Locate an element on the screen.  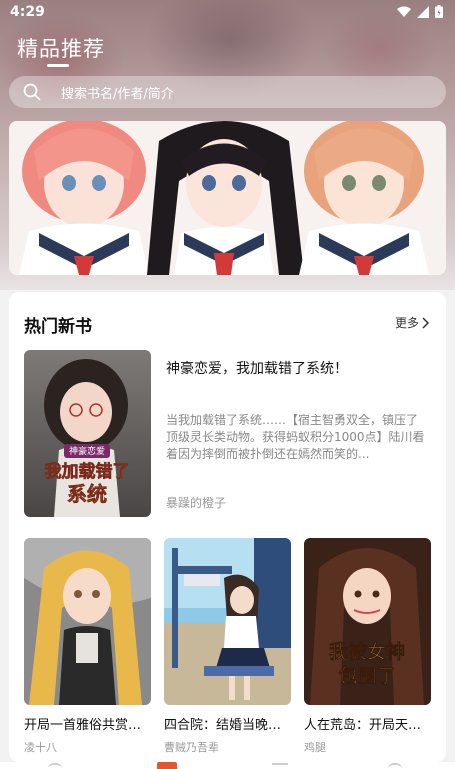
featured-book-author: 暴躁的橙子 is located at coordinates (196, 503).